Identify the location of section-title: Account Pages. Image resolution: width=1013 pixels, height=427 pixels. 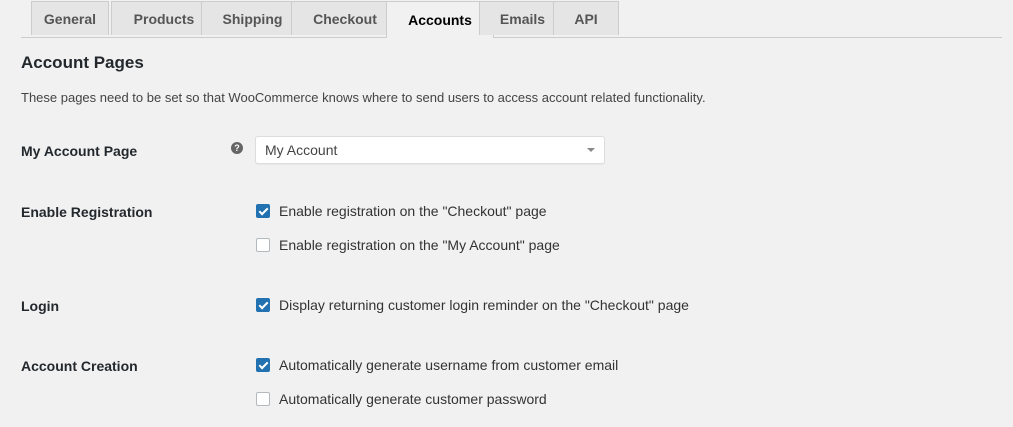
(82, 62).